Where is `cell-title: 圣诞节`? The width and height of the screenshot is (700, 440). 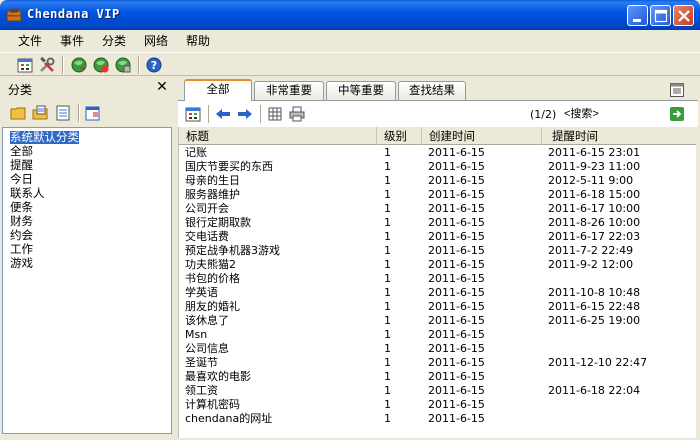 cell-title: 圣诞节 is located at coordinates (201, 362).